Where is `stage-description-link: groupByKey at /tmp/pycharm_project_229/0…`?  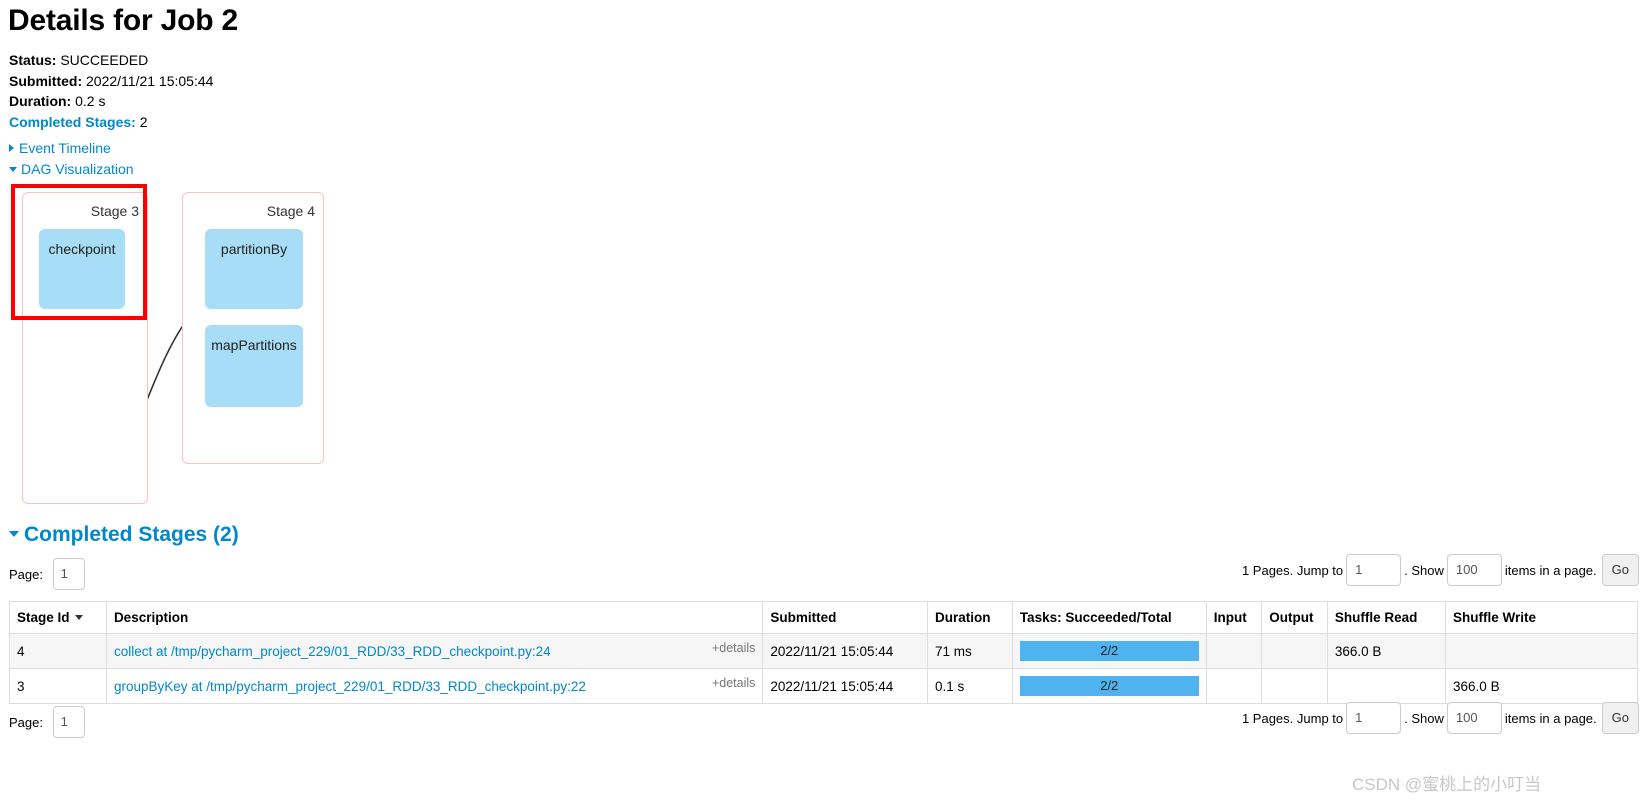
stage-description-link: groupByKey at /tmp/pycharm_project_229/0… is located at coordinates (350, 686).